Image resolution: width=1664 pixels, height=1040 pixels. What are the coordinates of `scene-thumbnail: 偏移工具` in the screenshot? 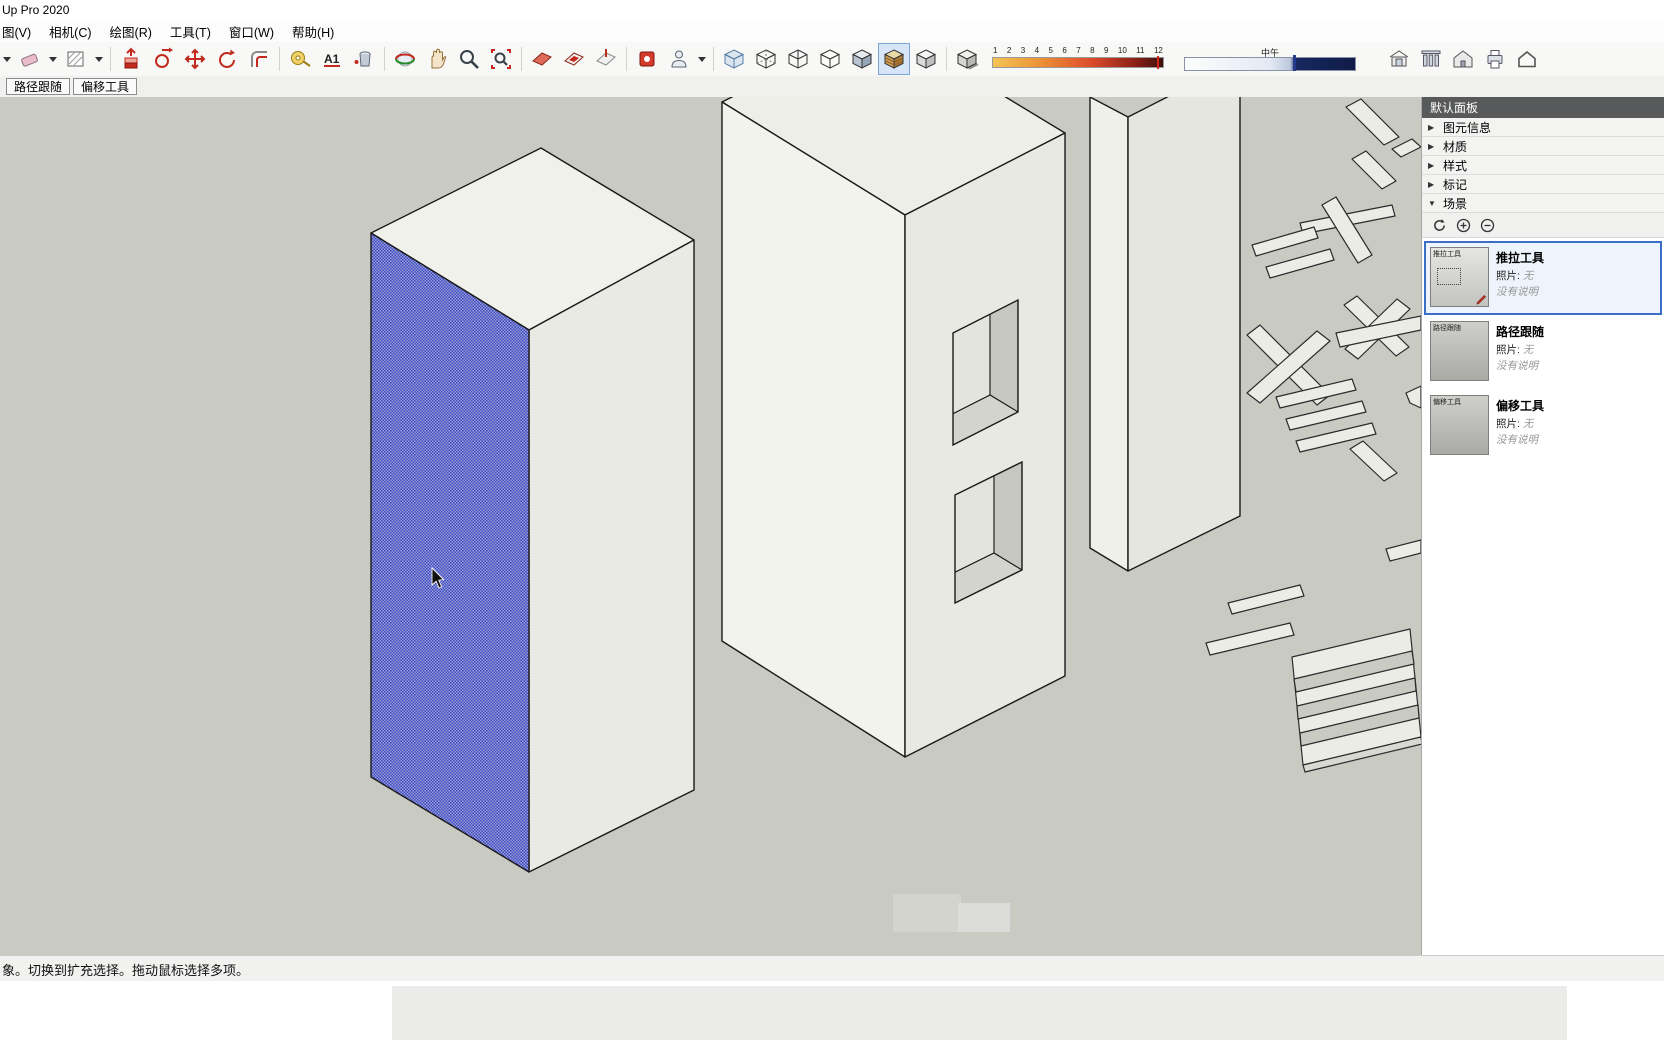 It's located at (1459, 425).